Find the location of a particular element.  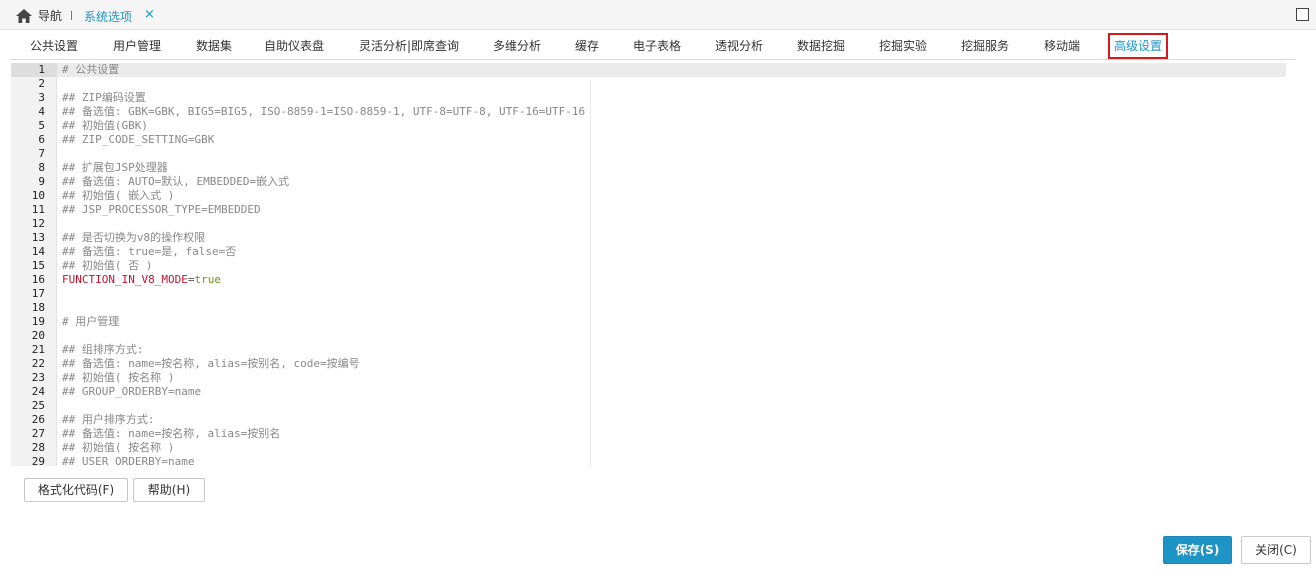

line-number: 10 is located at coordinates (38, 195).